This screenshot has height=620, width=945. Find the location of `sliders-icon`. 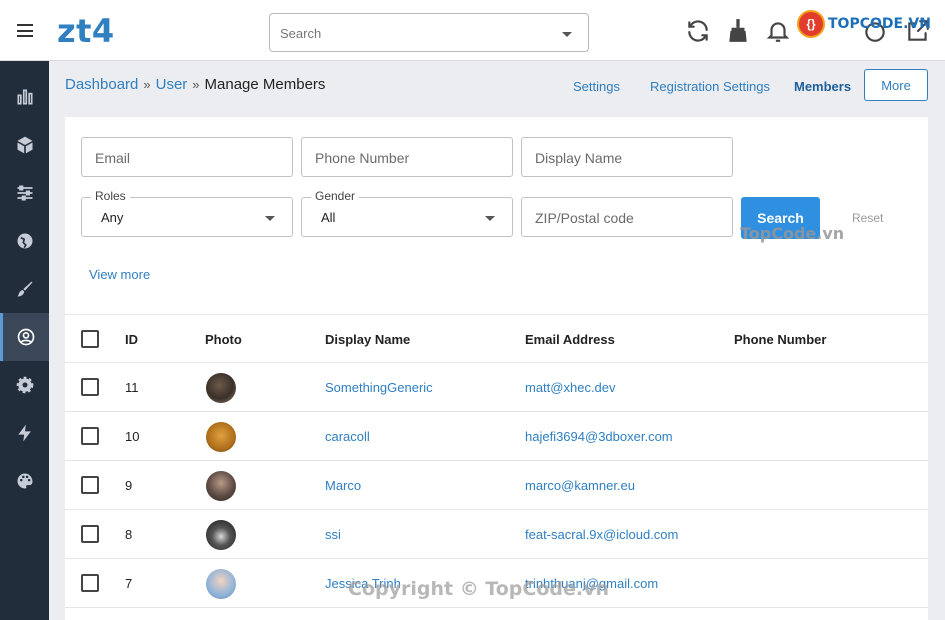

sliders-icon is located at coordinates (24, 193).